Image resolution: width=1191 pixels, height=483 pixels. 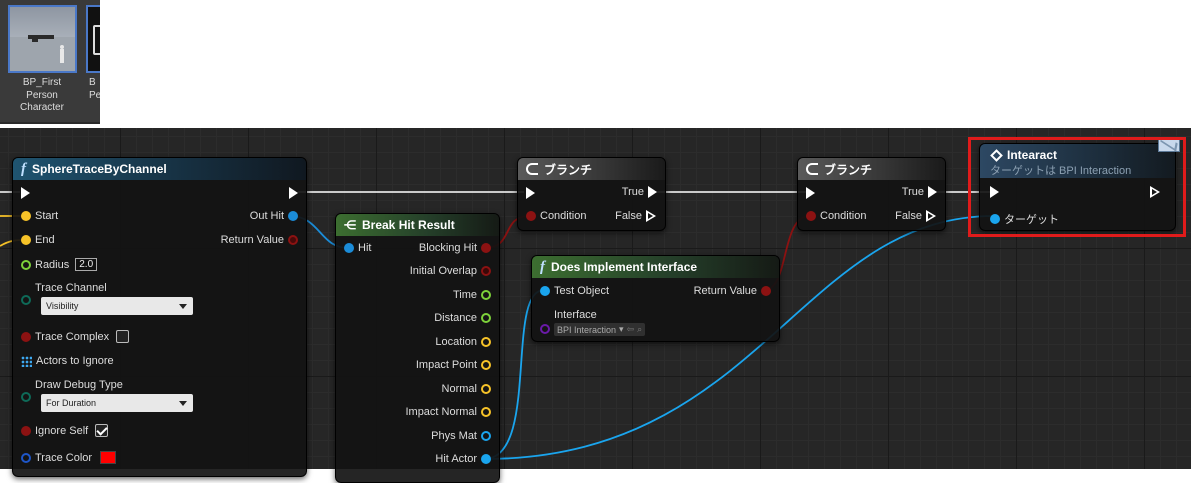 I want to click on asset-name-line: BP_First, so click(x=42, y=82).